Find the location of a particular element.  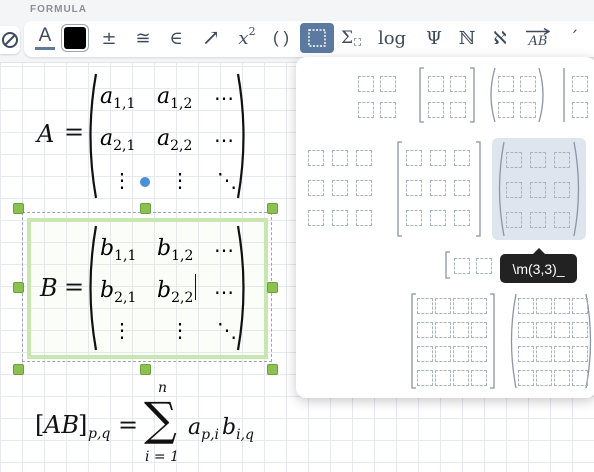

sum-close-bracket: ] is located at coordinates (83, 425).